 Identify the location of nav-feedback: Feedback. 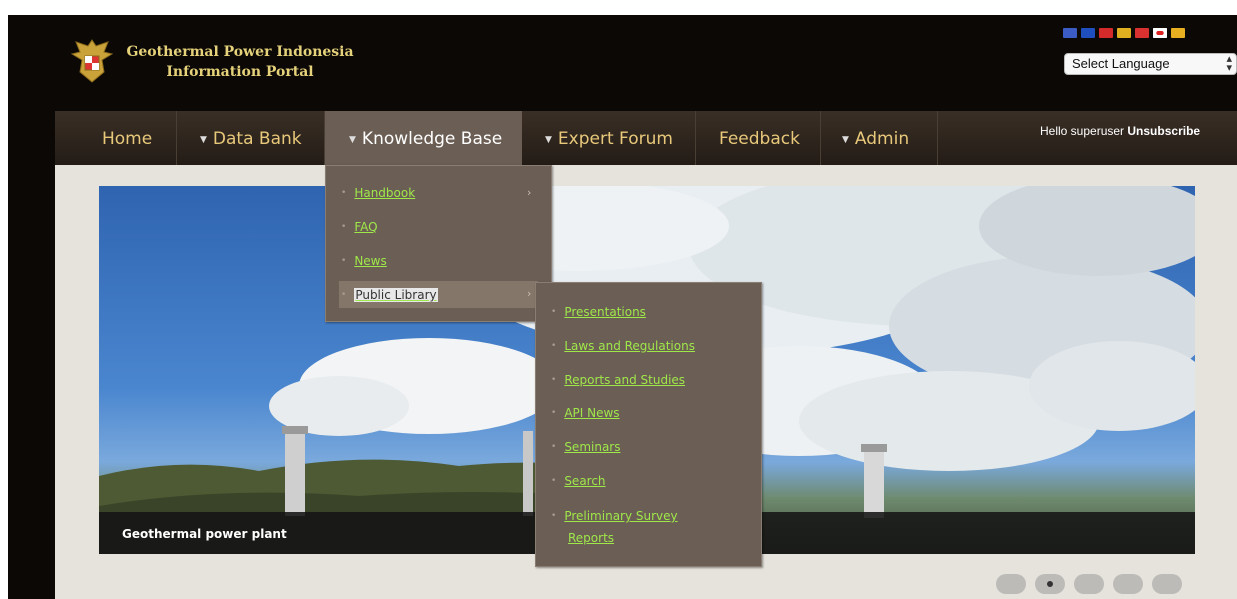
(759, 138).